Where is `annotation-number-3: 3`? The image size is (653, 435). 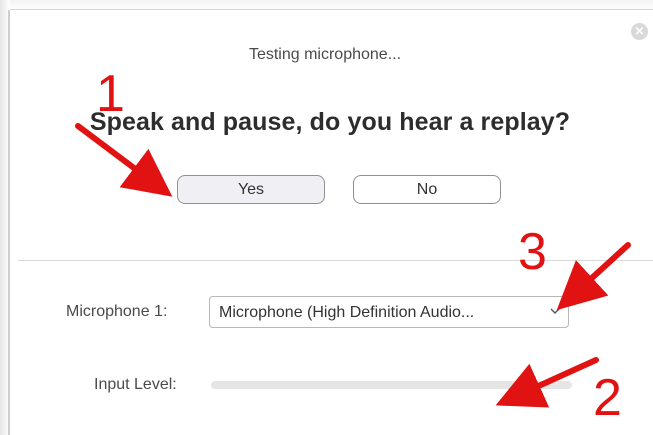 annotation-number-3: 3 is located at coordinates (532, 252).